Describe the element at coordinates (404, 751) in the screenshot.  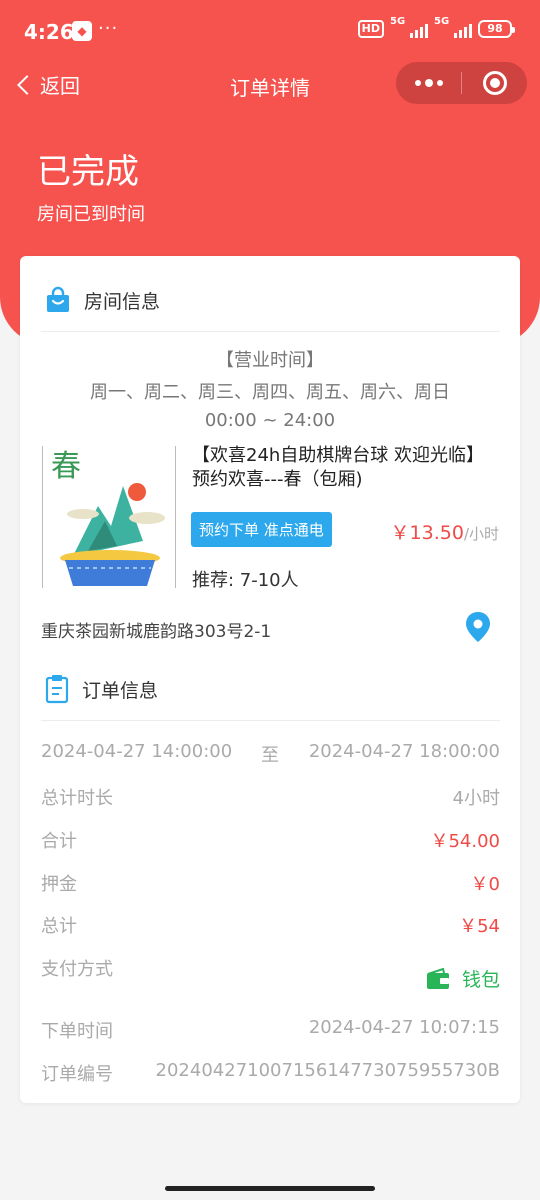
I see `end-time: 2024-04-27 18:00:00` at that location.